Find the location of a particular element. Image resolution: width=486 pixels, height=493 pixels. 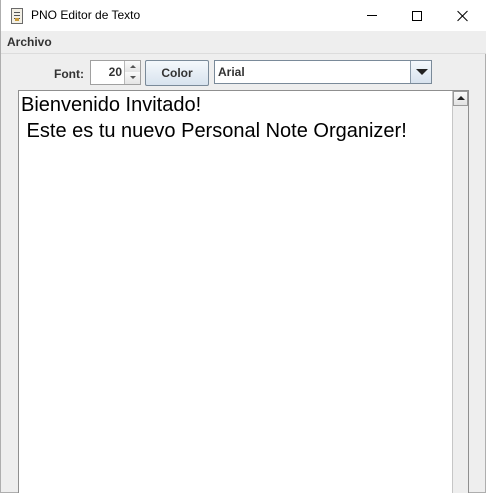

maximize-button is located at coordinates (417, 15).